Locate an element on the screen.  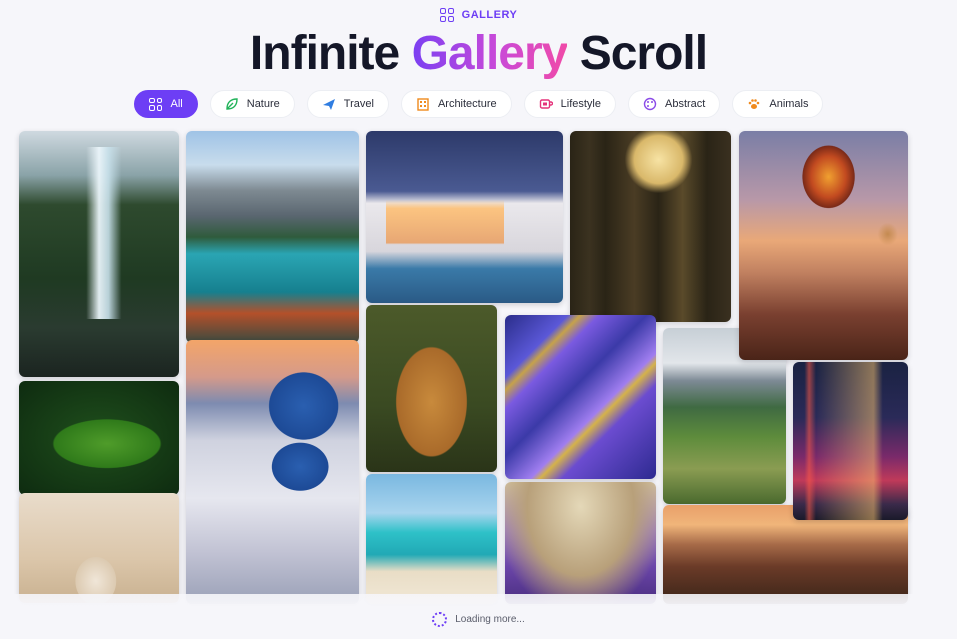
purple-marble-image is located at coordinates (580, 397).